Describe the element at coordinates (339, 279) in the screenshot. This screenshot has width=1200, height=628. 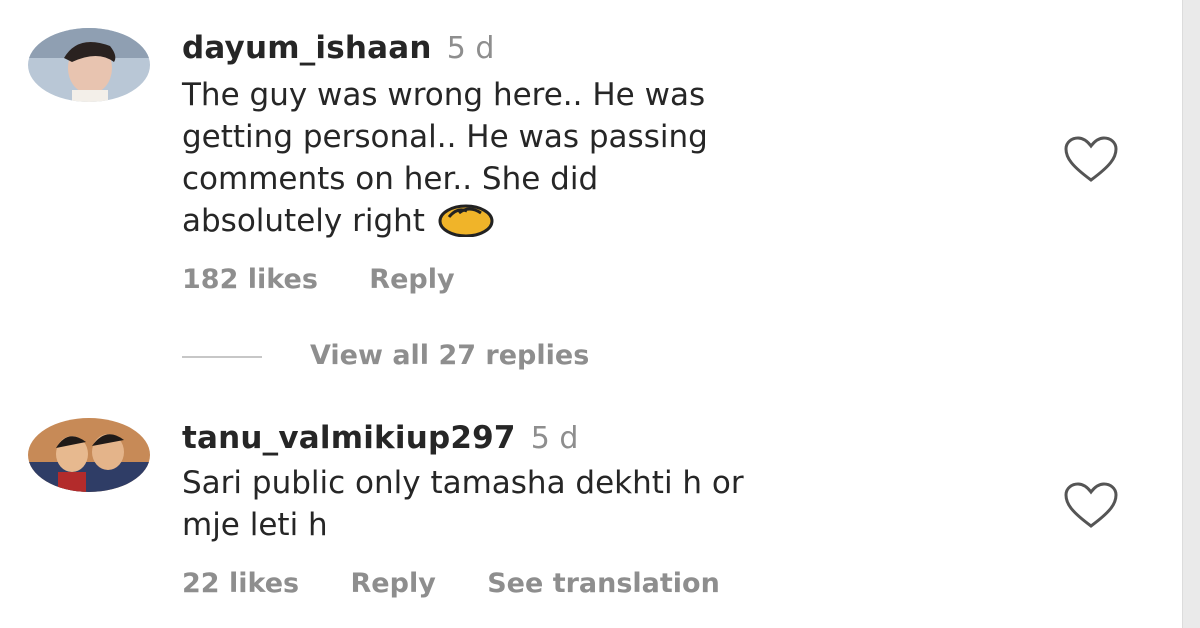
I see `comment-actions: 182 likes Reply` at that location.